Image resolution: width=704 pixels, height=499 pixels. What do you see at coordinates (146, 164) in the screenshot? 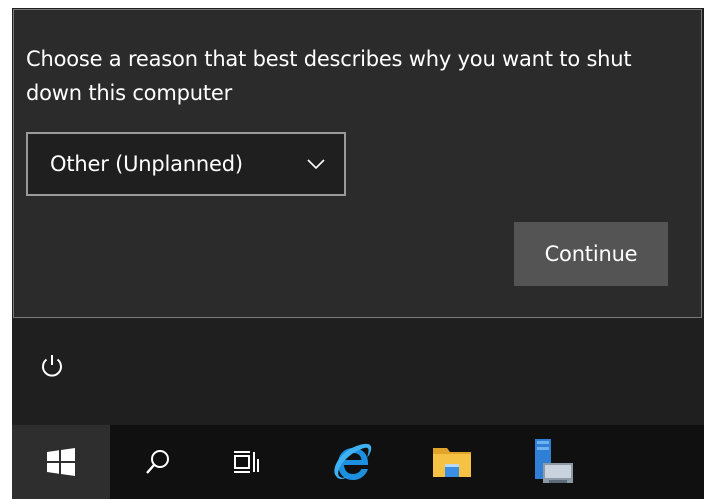
I see `shutdown-reason-selected-value: Other (Unplanned)` at bounding box center [146, 164].